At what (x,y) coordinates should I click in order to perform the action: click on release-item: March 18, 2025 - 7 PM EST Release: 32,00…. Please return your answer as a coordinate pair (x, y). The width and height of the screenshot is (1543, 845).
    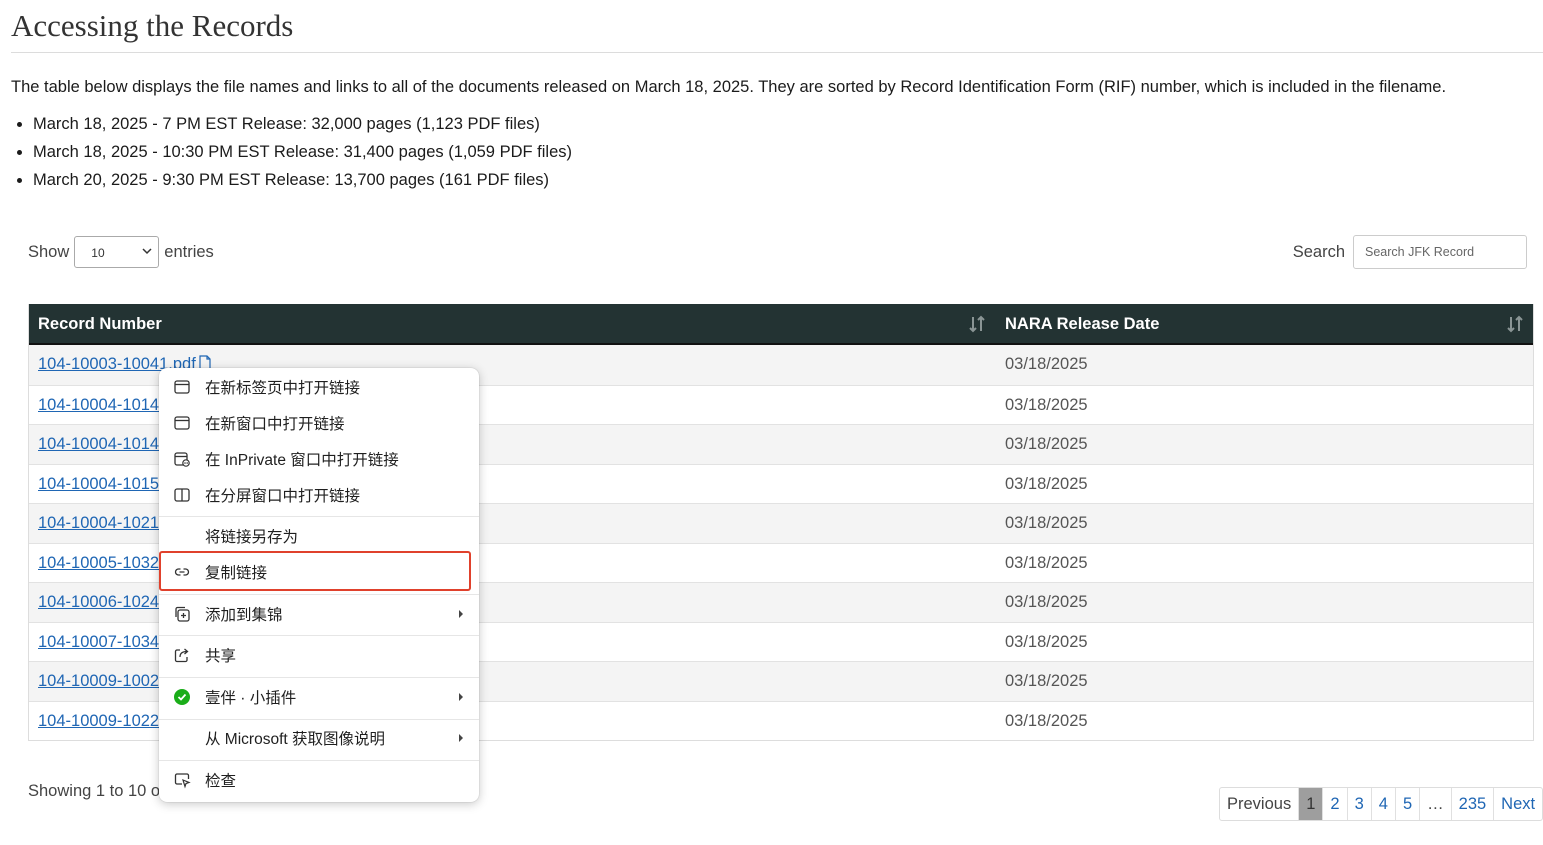
    Looking at the image, I should click on (293, 126).